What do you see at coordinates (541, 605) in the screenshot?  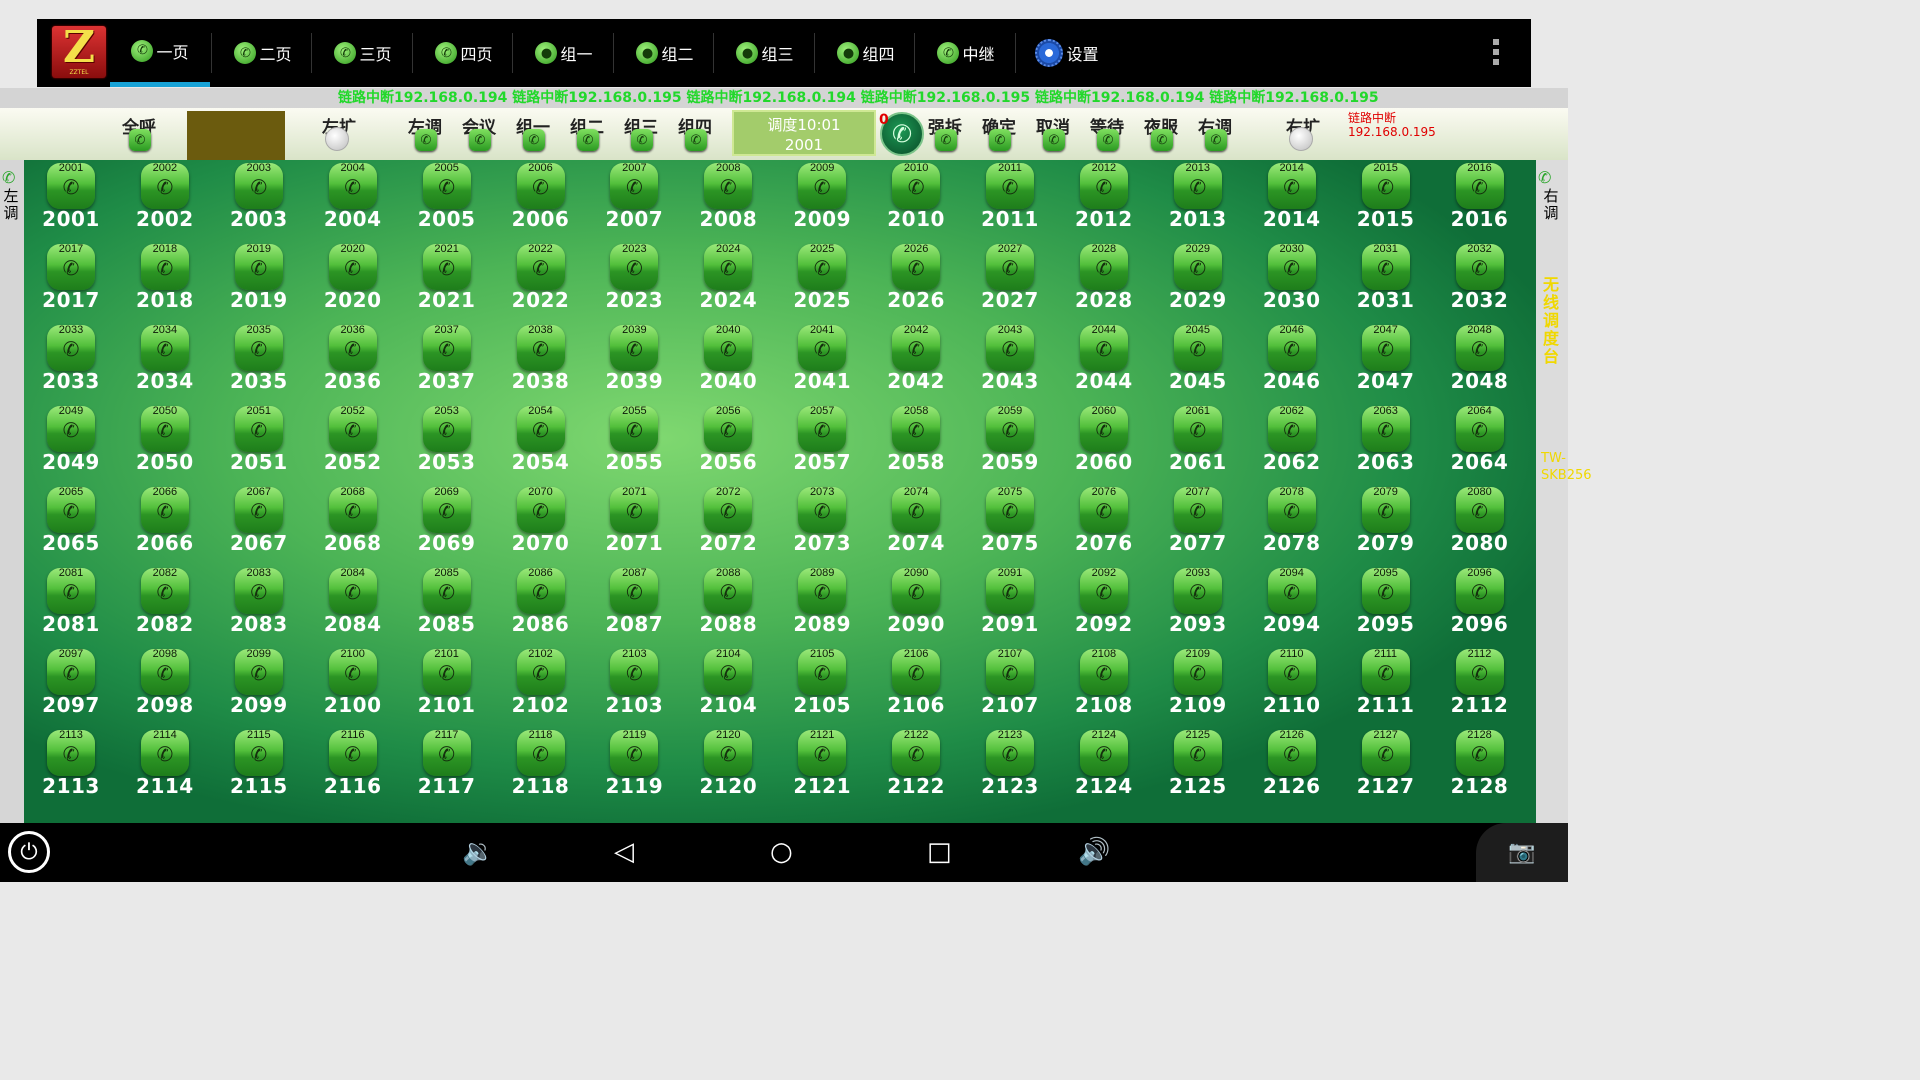 I see `extension-button: ✆ 2086 2086` at bounding box center [541, 605].